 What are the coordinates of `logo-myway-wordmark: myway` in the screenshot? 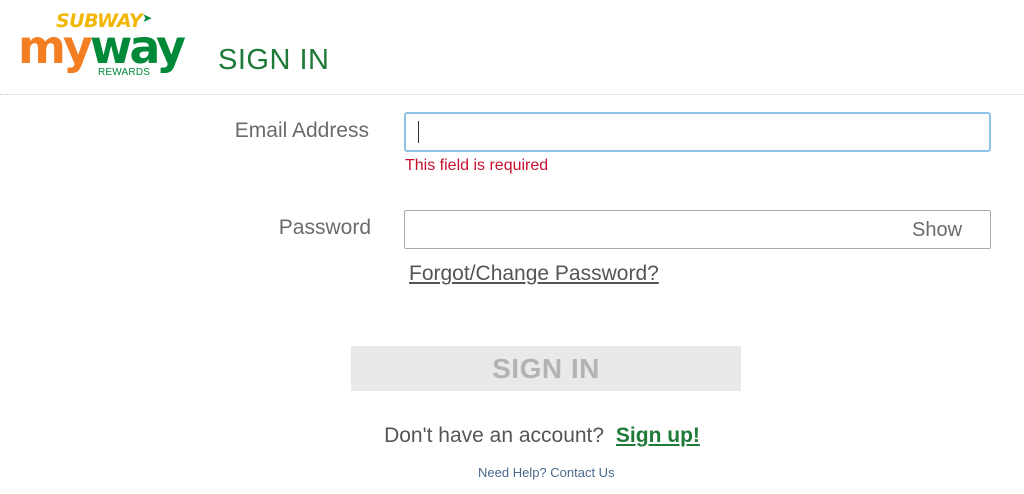 It's located at (102, 47).